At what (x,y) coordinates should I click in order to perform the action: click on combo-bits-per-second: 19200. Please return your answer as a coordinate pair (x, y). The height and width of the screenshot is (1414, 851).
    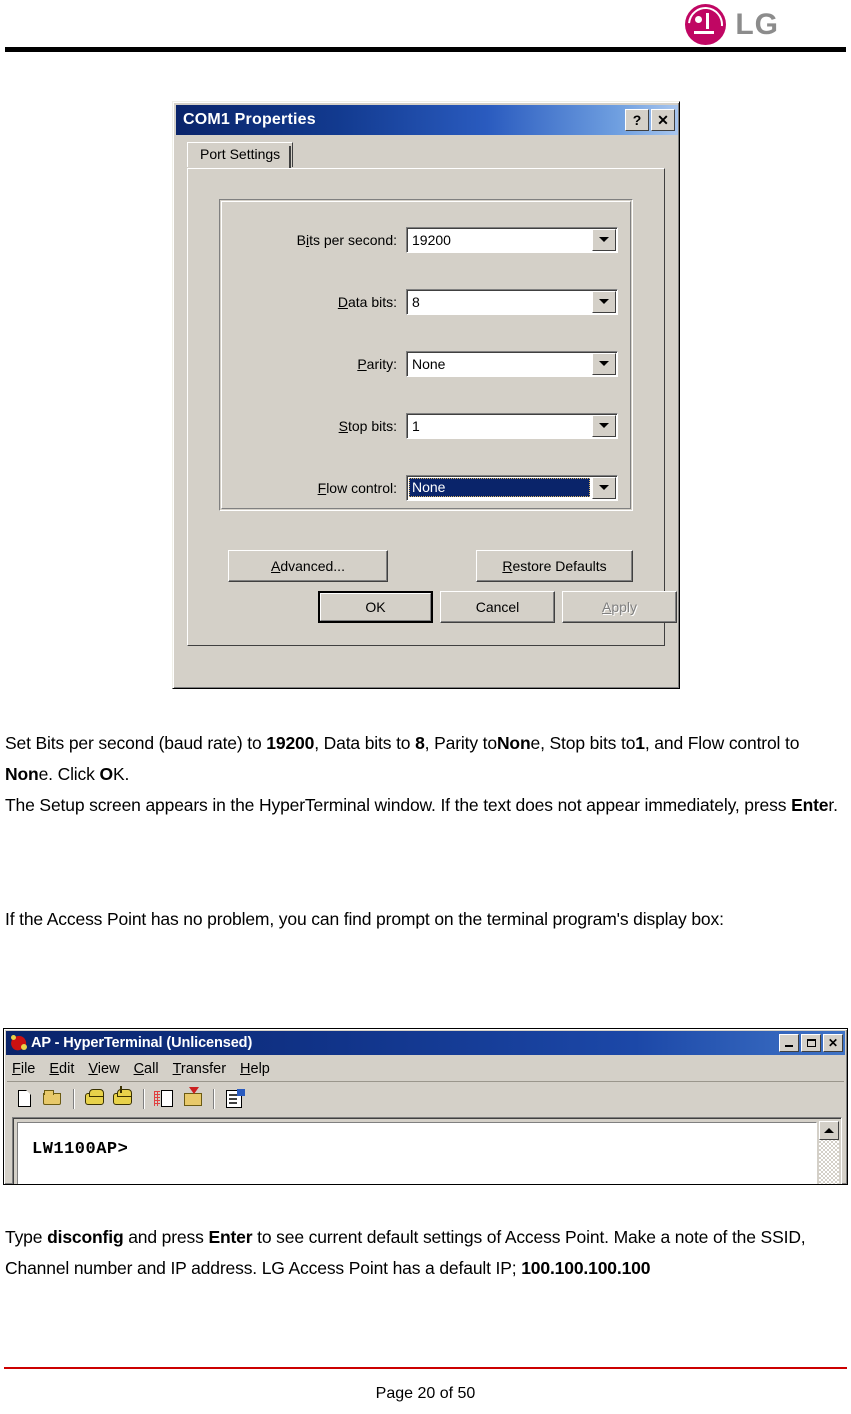
    Looking at the image, I should click on (512, 239).